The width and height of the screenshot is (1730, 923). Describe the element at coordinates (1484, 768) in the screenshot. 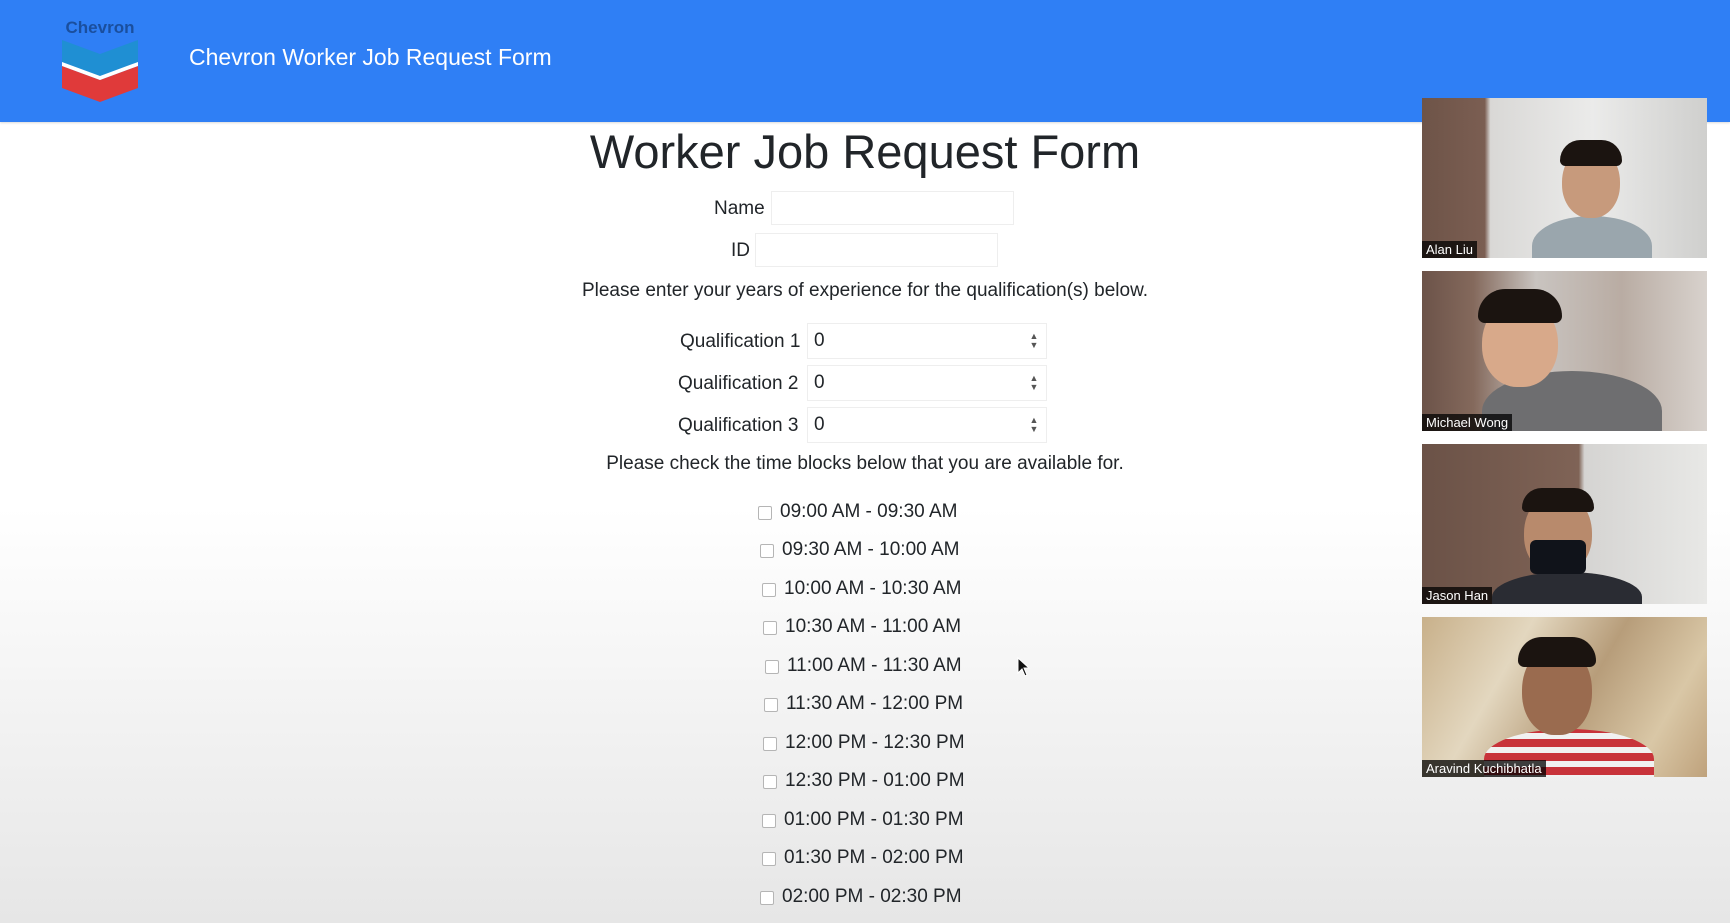

I see `participant-name: Aravind Kuchibhatla` at that location.